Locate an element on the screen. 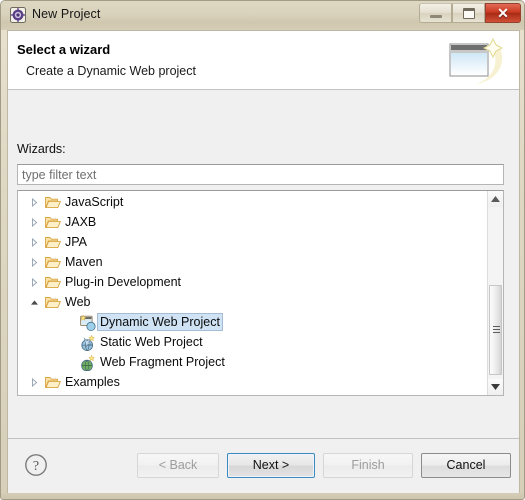 The width and height of the screenshot is (525, 500). wizard-banner-icon is located at coordinates (474, 61).